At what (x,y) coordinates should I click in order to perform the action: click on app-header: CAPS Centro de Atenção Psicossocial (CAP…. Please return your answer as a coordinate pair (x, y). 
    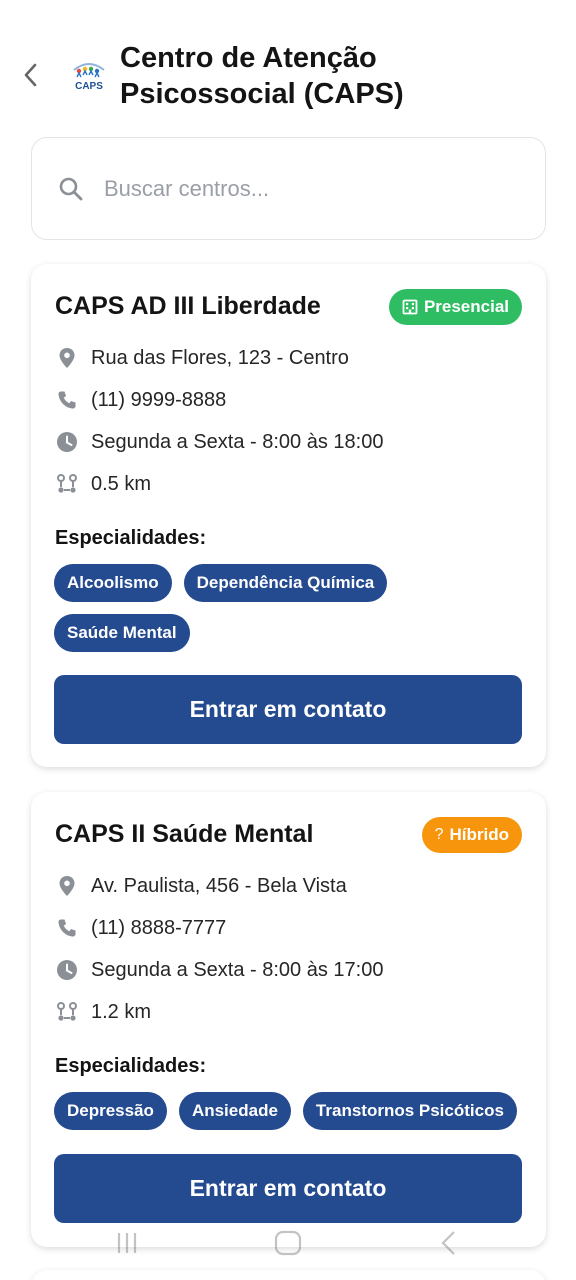
    Looking at the image, I should click on (288, 65).